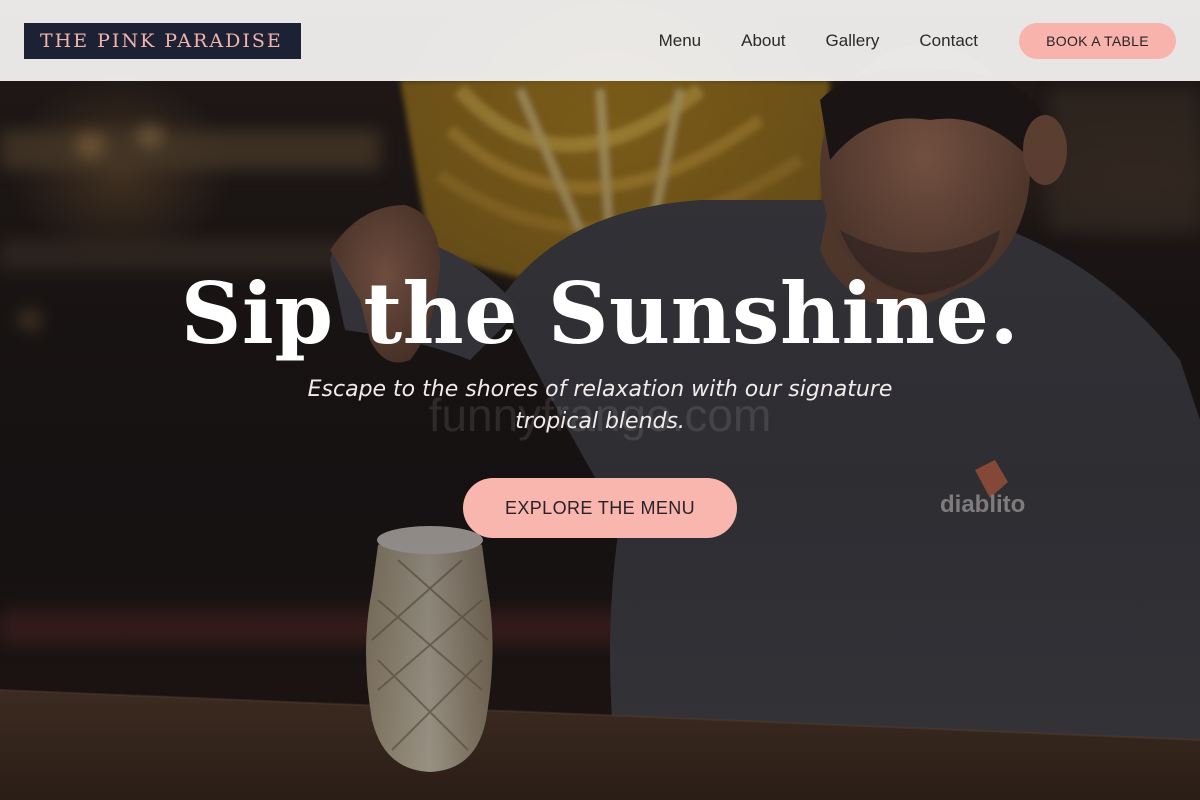 The image size is (1200, 800). What do you see at coordinates (600, 313) in the screenshot?
I see `hero-headline: Sip the Sunshine.` at bounding box center [600, 313].